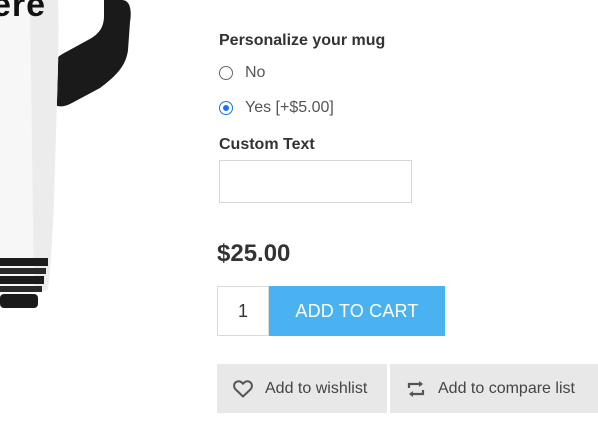 The height and width of the screenshot is (440, 598). What do you see at coordinates (315, 181) in the screenshot?
I see `custom-text-input` at bounding box center [315, 181].